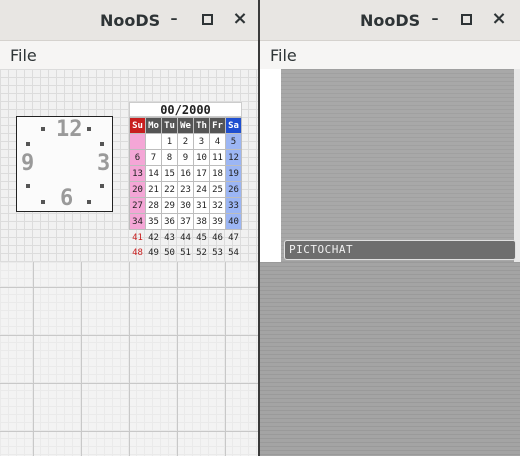 This screenshot has height=456, width=520. Describe the element at coordinates (185, 252) in the screenshot. I see `calendar-cell: 51` at that location.